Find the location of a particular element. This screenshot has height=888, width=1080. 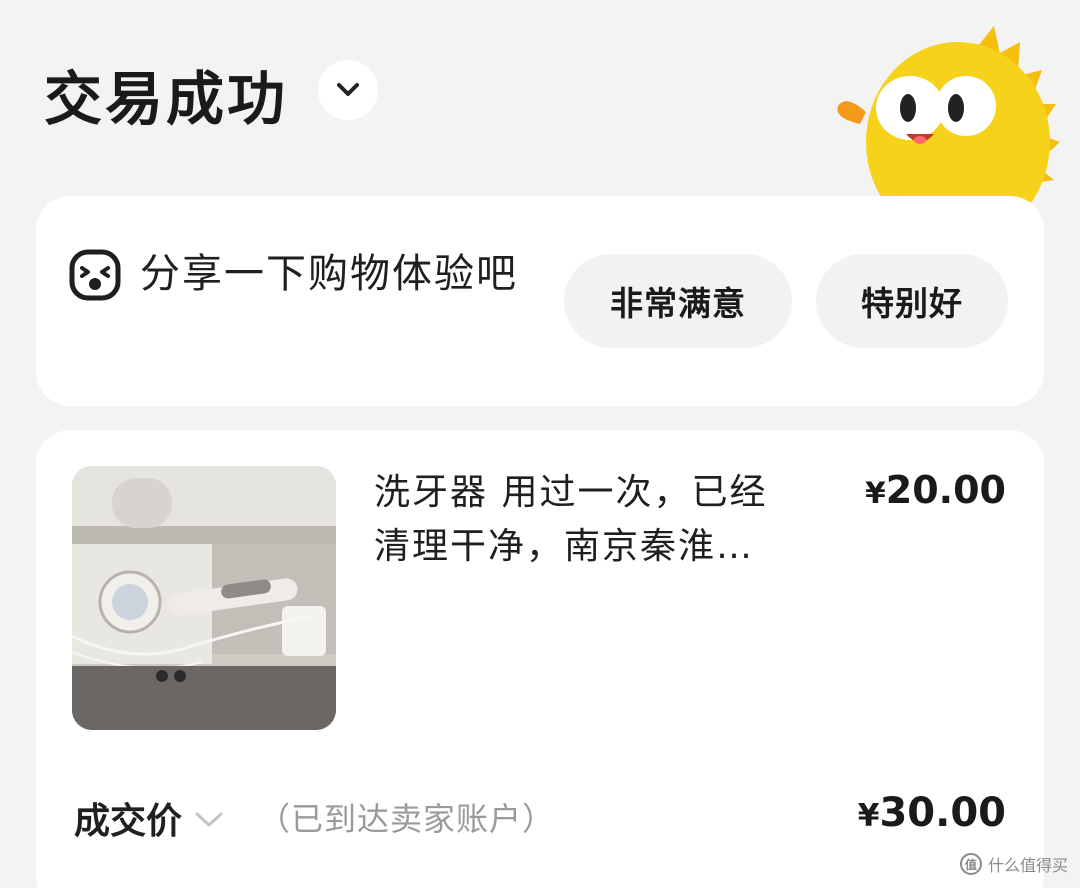

status-expand-button is located at coordinates (348, 90).